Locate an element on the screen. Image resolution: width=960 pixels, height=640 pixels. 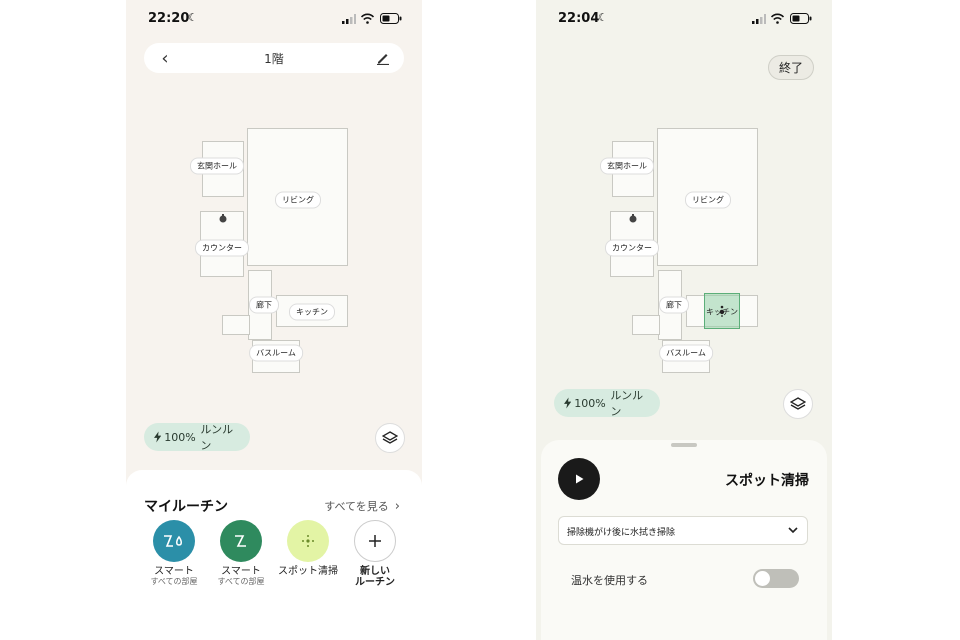
routine-spot-clean: スポット清掃 is located at coordinates (308, 548).